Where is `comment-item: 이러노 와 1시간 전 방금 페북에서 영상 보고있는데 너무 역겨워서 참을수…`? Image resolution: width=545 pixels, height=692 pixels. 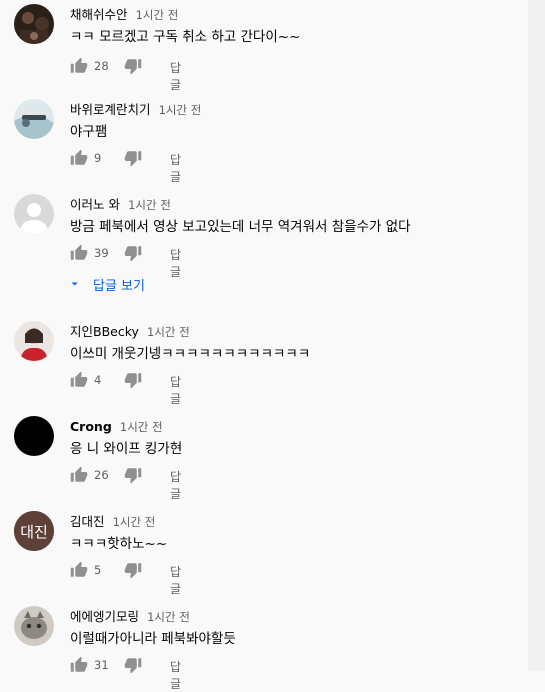 comment-item: 이러노 와 1시간 전 방금 페북에서 영상 보고있는데 너무 역겨워서 참을수… is located at coordinates (264, 234).